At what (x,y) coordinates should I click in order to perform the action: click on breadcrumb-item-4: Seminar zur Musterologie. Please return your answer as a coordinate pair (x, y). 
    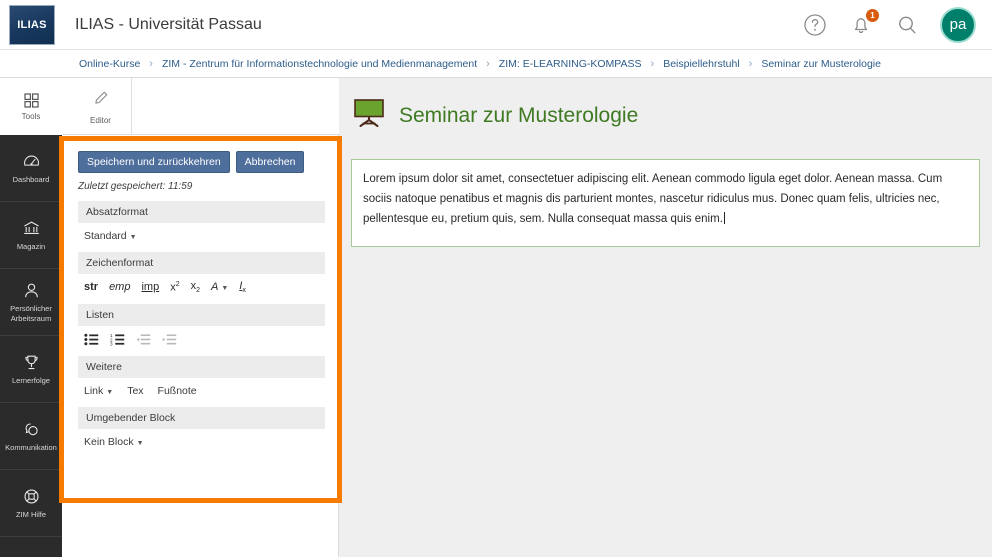
    Looking at the image, I should click on (821, 64).